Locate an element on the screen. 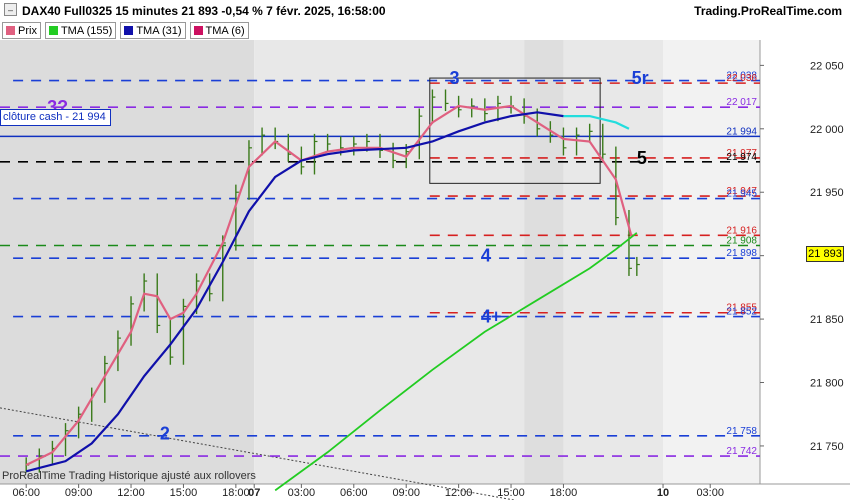 Image resolution: width=850 pixels, height=500 pixels. wave-annotation: 4 is located at coordinates (486, 256).